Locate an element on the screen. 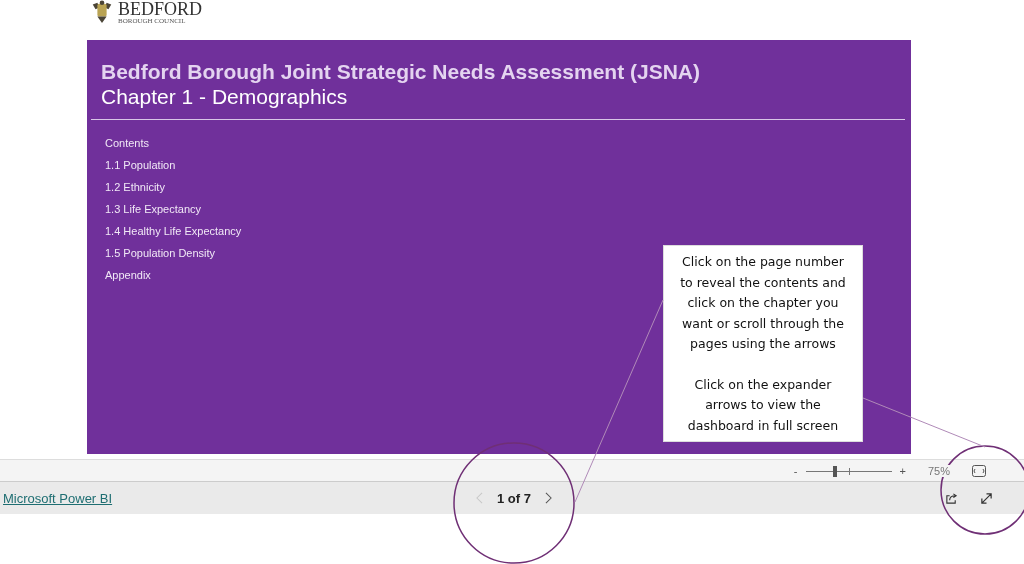 This screenshot has height=564, width=1024. crest-icon is located at coordinates (102, 12).